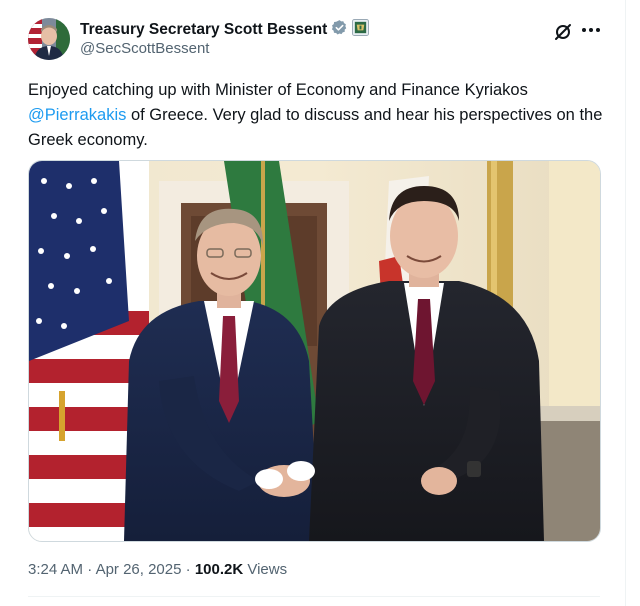 This screenshot has width=640, height=606. What do you see at coordinates (77, 115) in the screenshot?
I see `mention-link: @Pierrakakis` at bounding box center [77, 115].